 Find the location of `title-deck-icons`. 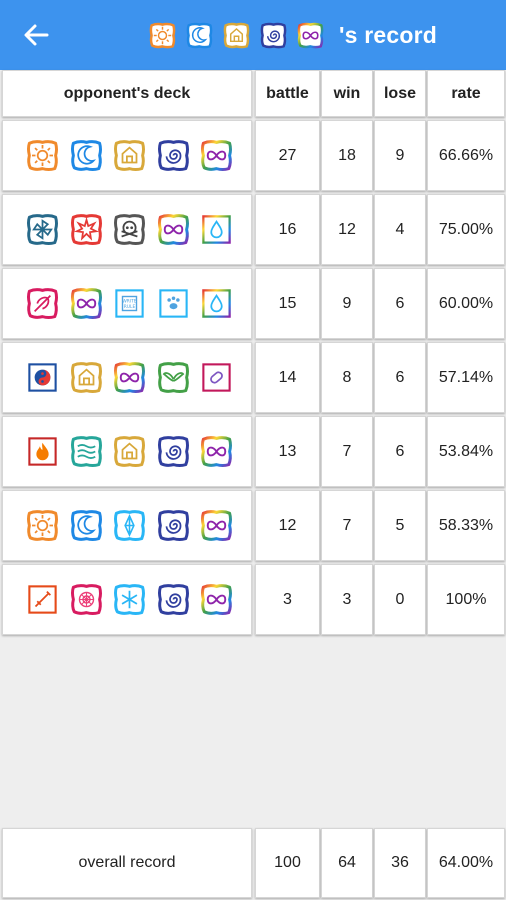

title-deck-icons is located at coordinates (240, 35).